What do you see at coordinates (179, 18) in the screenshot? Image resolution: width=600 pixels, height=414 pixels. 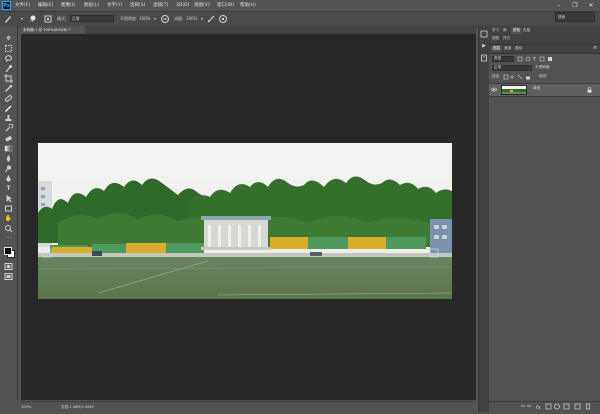 I see `flow-label: 流量:` at bounding box center [179, 18].